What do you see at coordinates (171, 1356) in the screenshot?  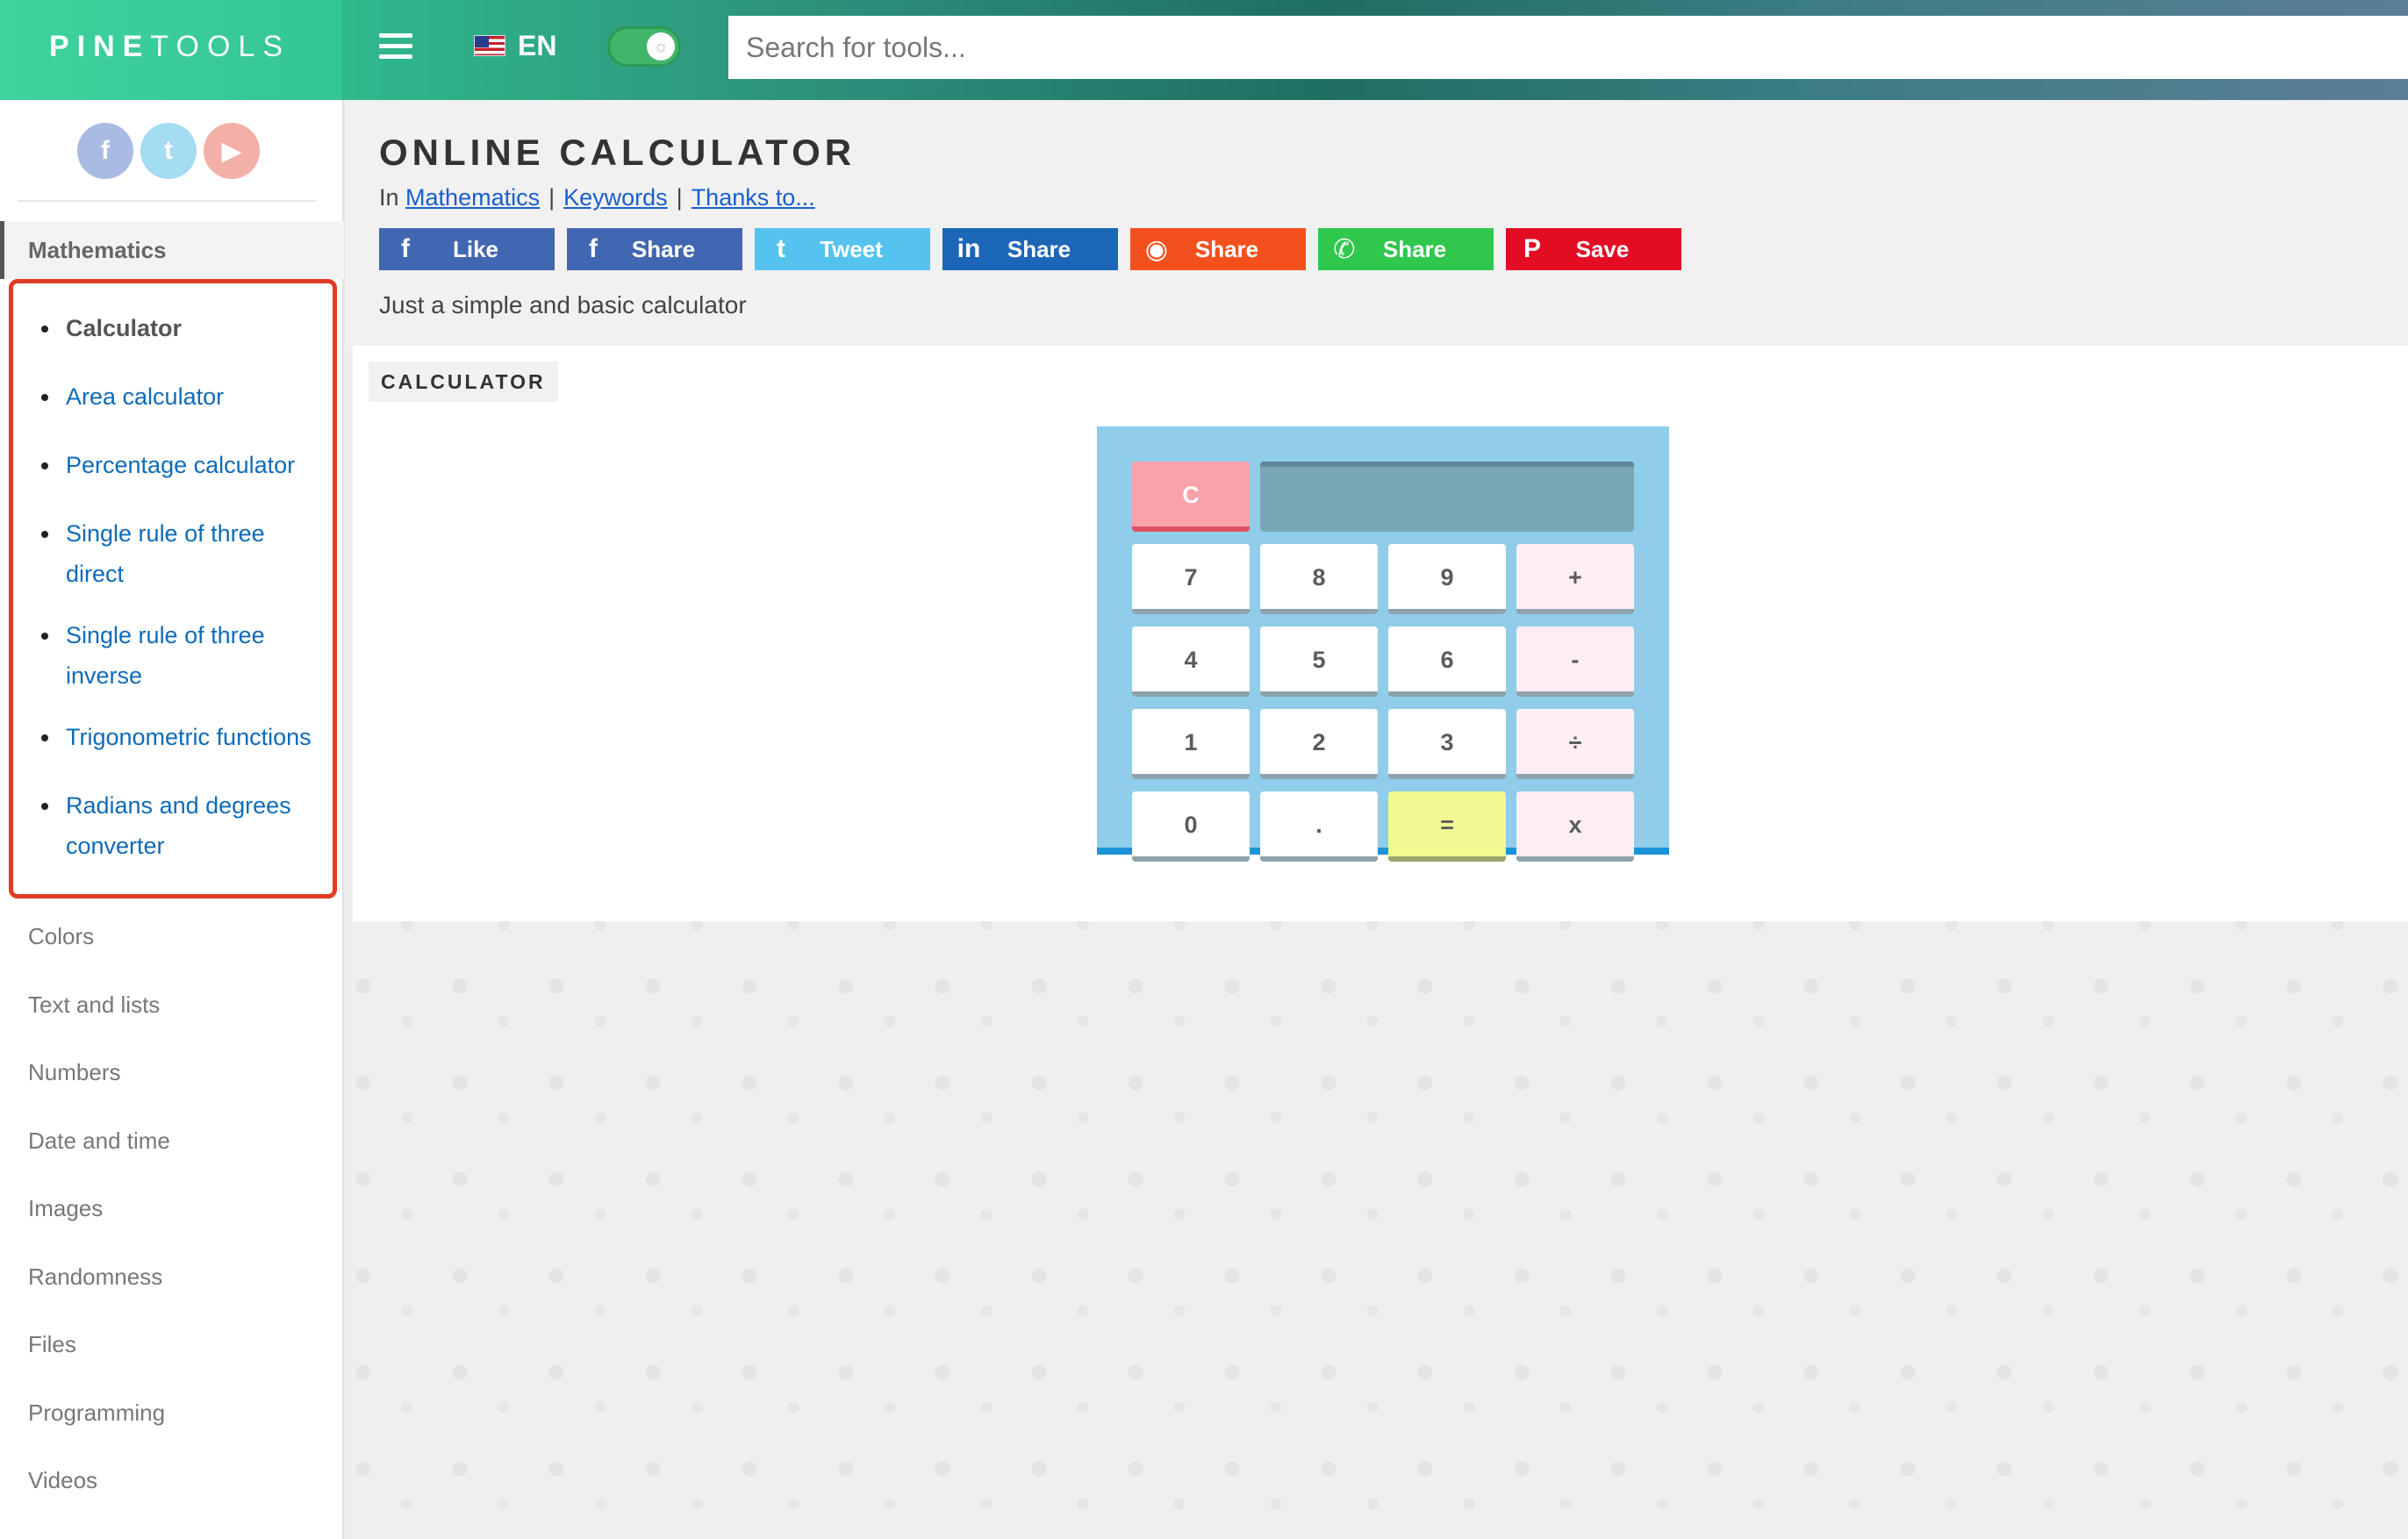 I see `sidebar-category-item: Files` at bounding box center [171, 1356].